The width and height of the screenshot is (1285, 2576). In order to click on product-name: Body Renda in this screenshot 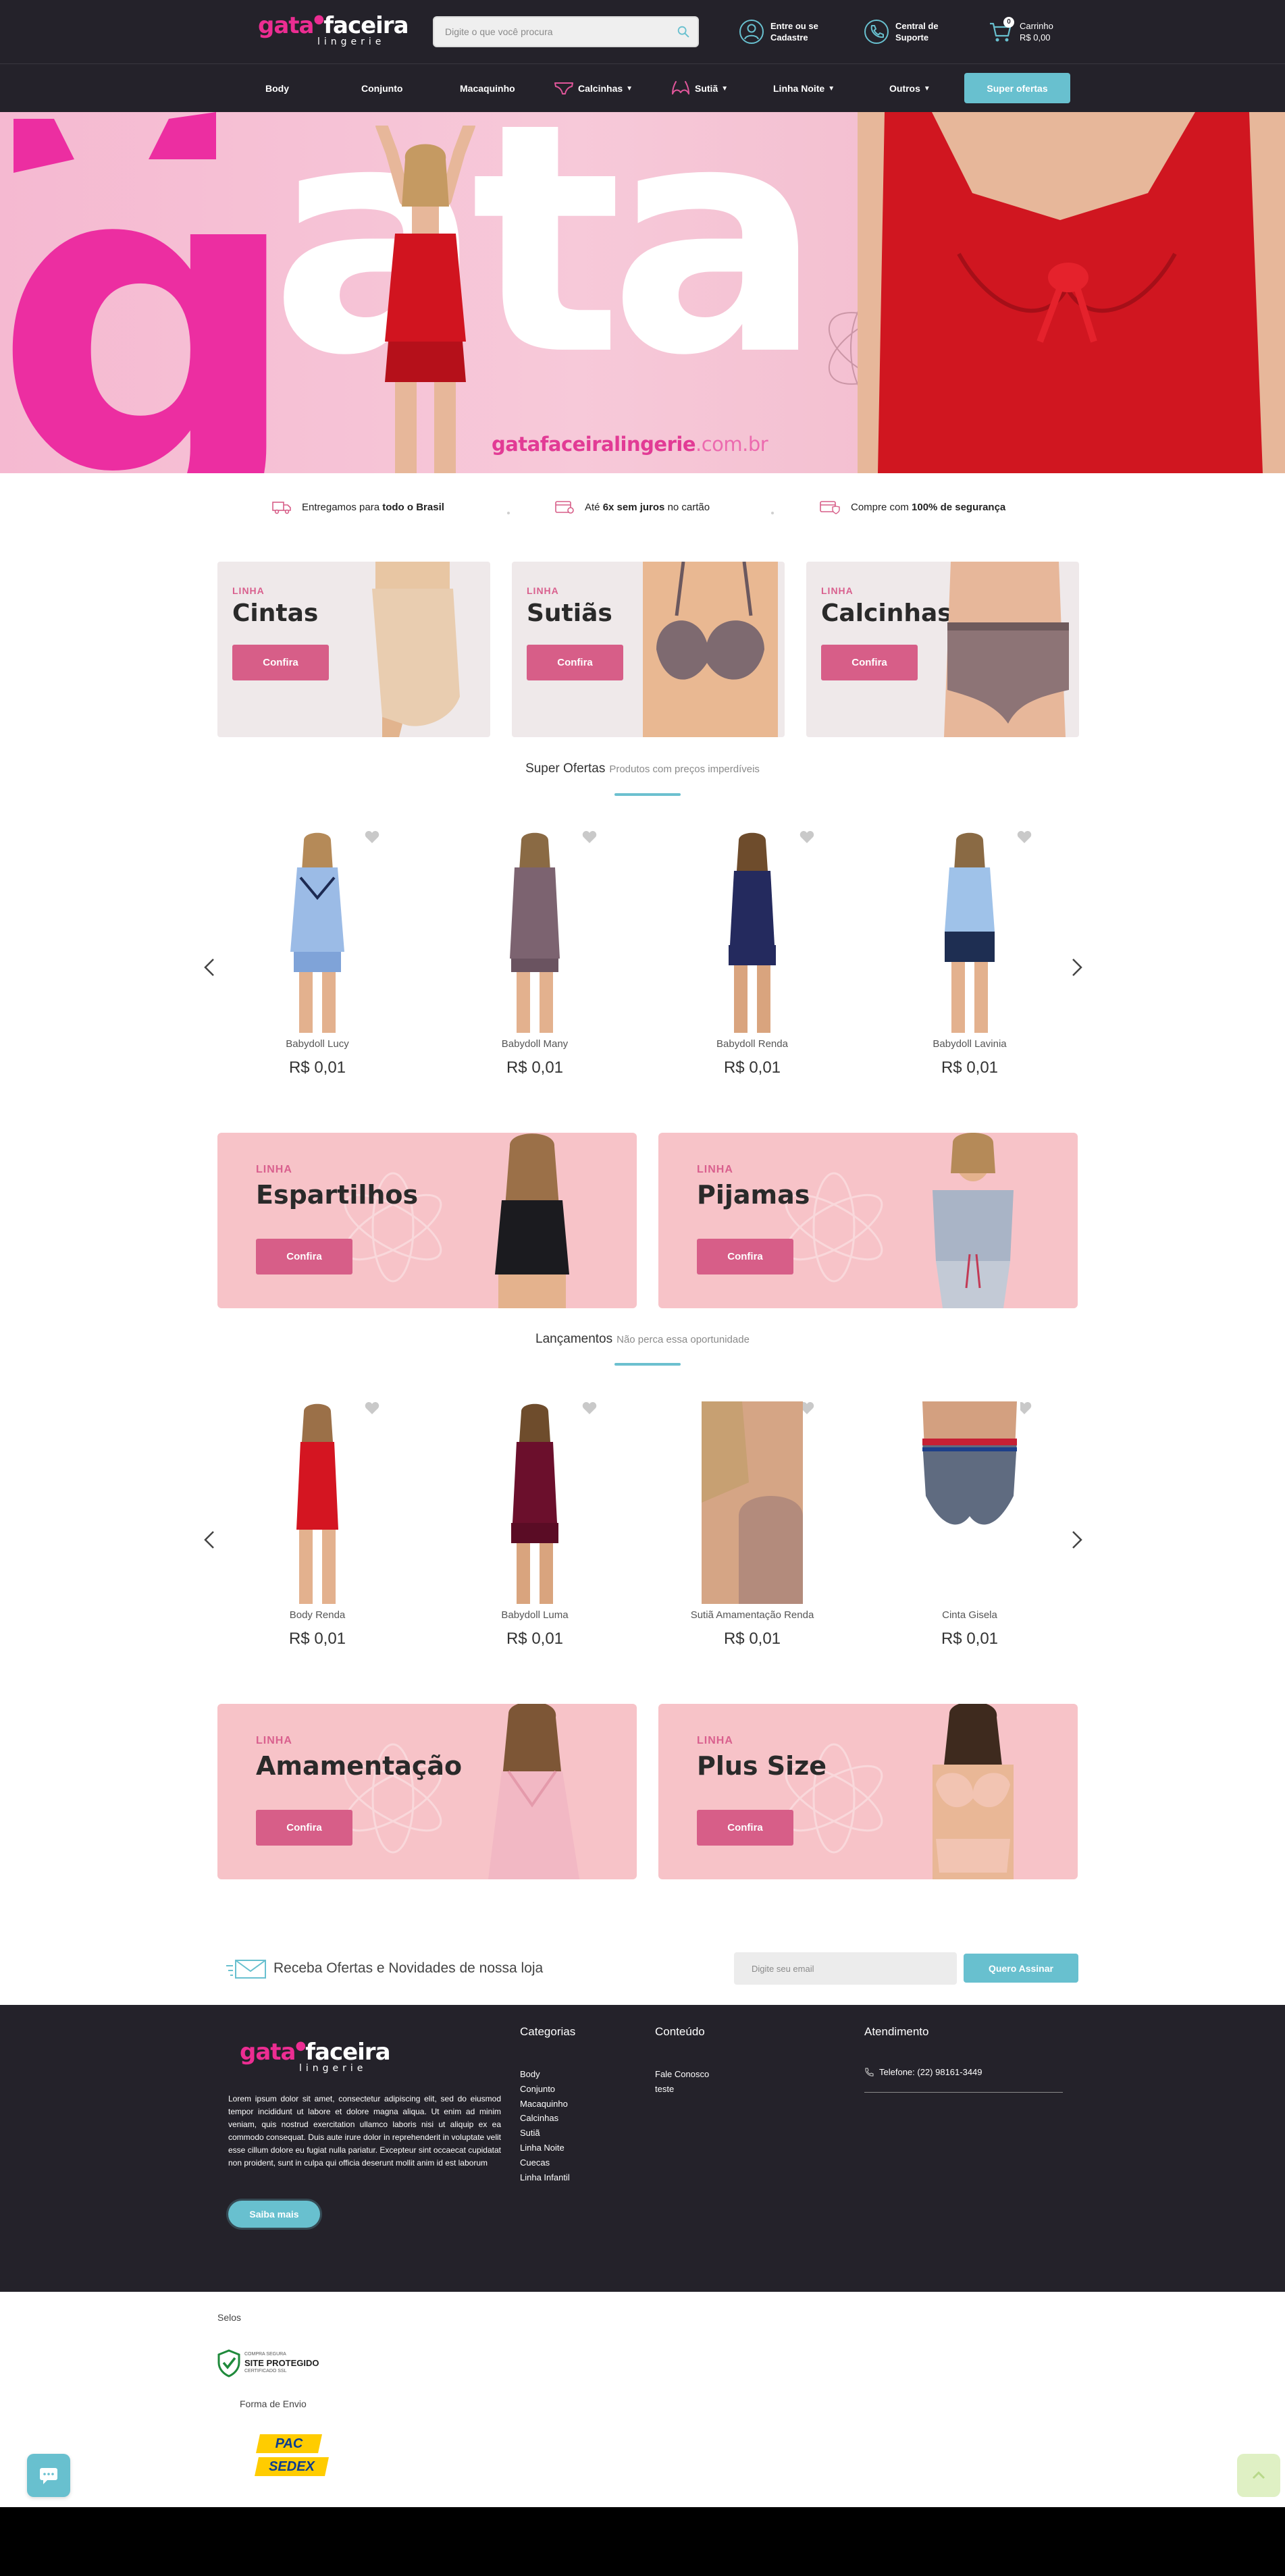, I will do `click(317, 1615)`.